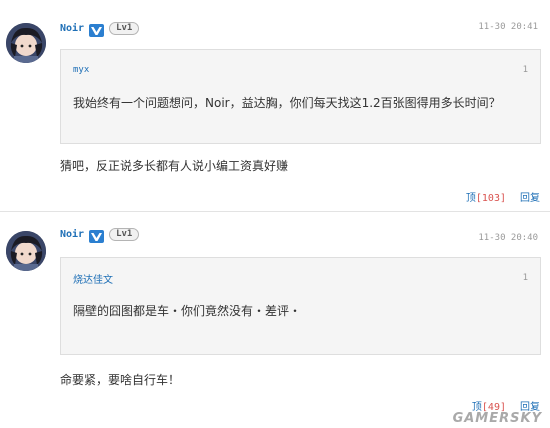 This screenshot has width=550, height=428. Describe the element at coordinates (187, 311) in the screenshot. I see `quoted-text: 隔壁的囧图都是车・你们竟然没有・差评・` at that location.